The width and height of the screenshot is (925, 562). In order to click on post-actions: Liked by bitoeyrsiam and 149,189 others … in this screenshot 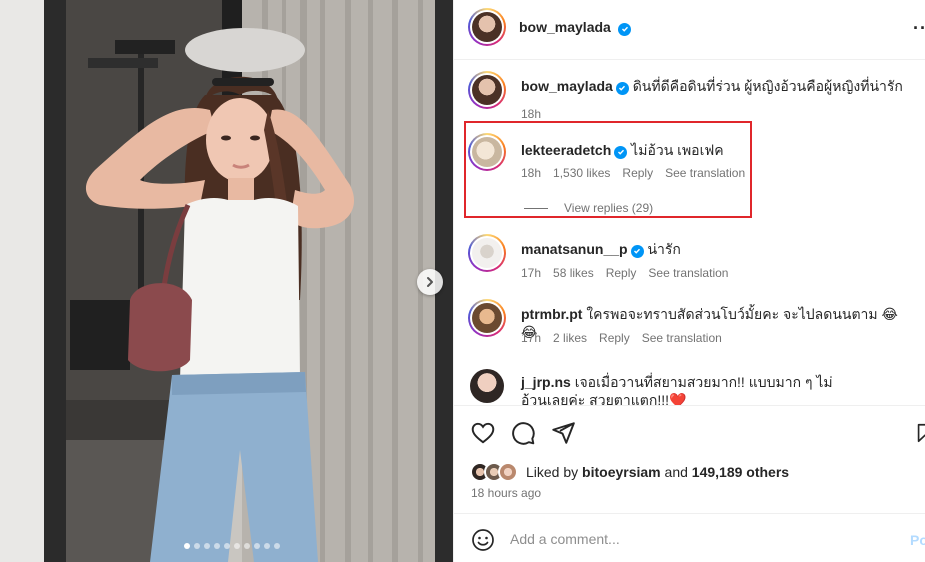, I will do `click(689, 459)`.